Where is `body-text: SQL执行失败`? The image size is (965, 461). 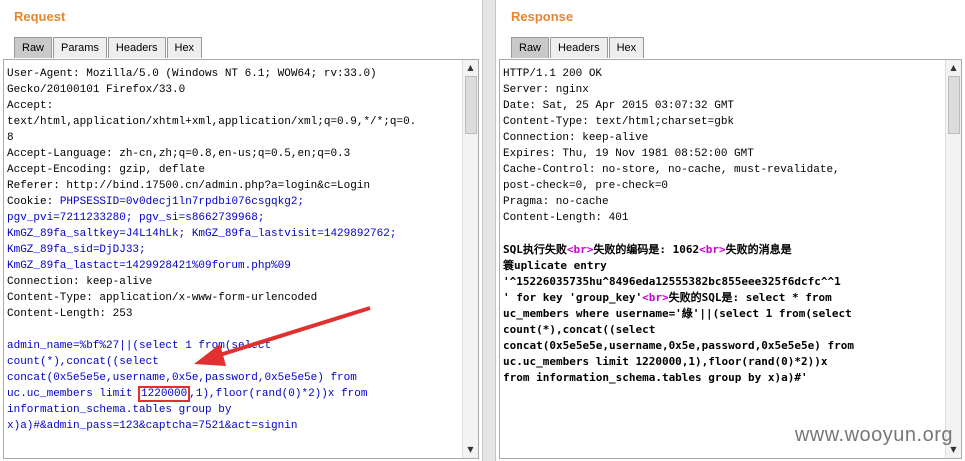 body-text: SQL执行失败 is located at coordinates (535, 249).